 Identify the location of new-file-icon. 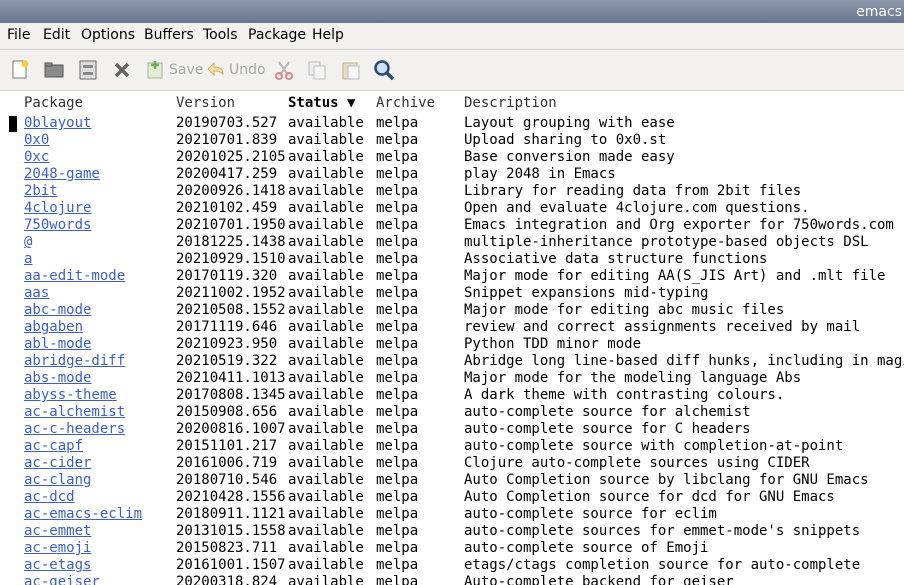
(20, 70).